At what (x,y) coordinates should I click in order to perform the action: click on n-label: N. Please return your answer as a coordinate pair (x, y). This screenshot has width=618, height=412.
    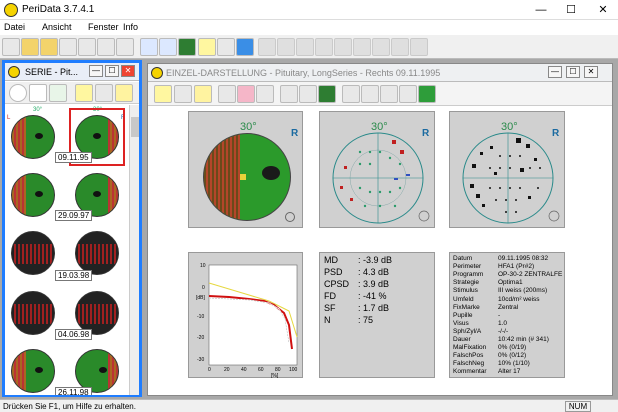
    Looking at the image, I should click on (327, 320).